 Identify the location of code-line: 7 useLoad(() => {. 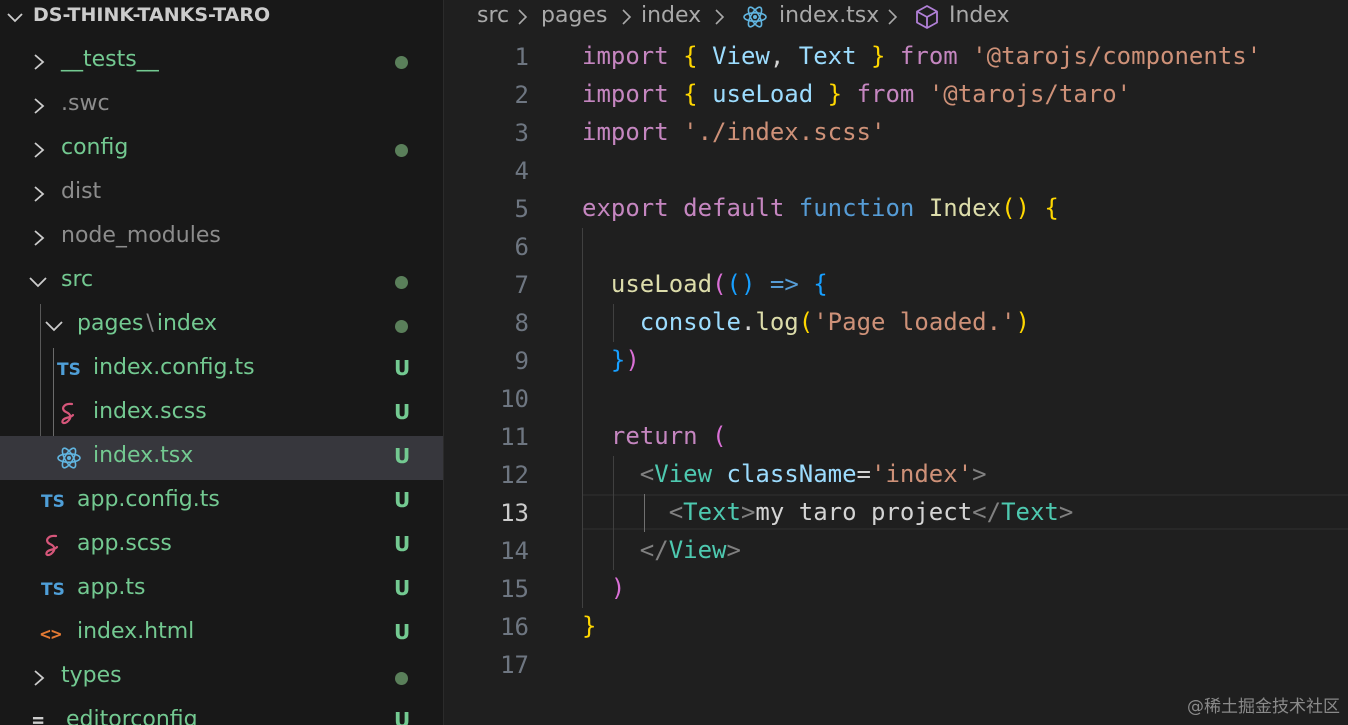
(896, 285).